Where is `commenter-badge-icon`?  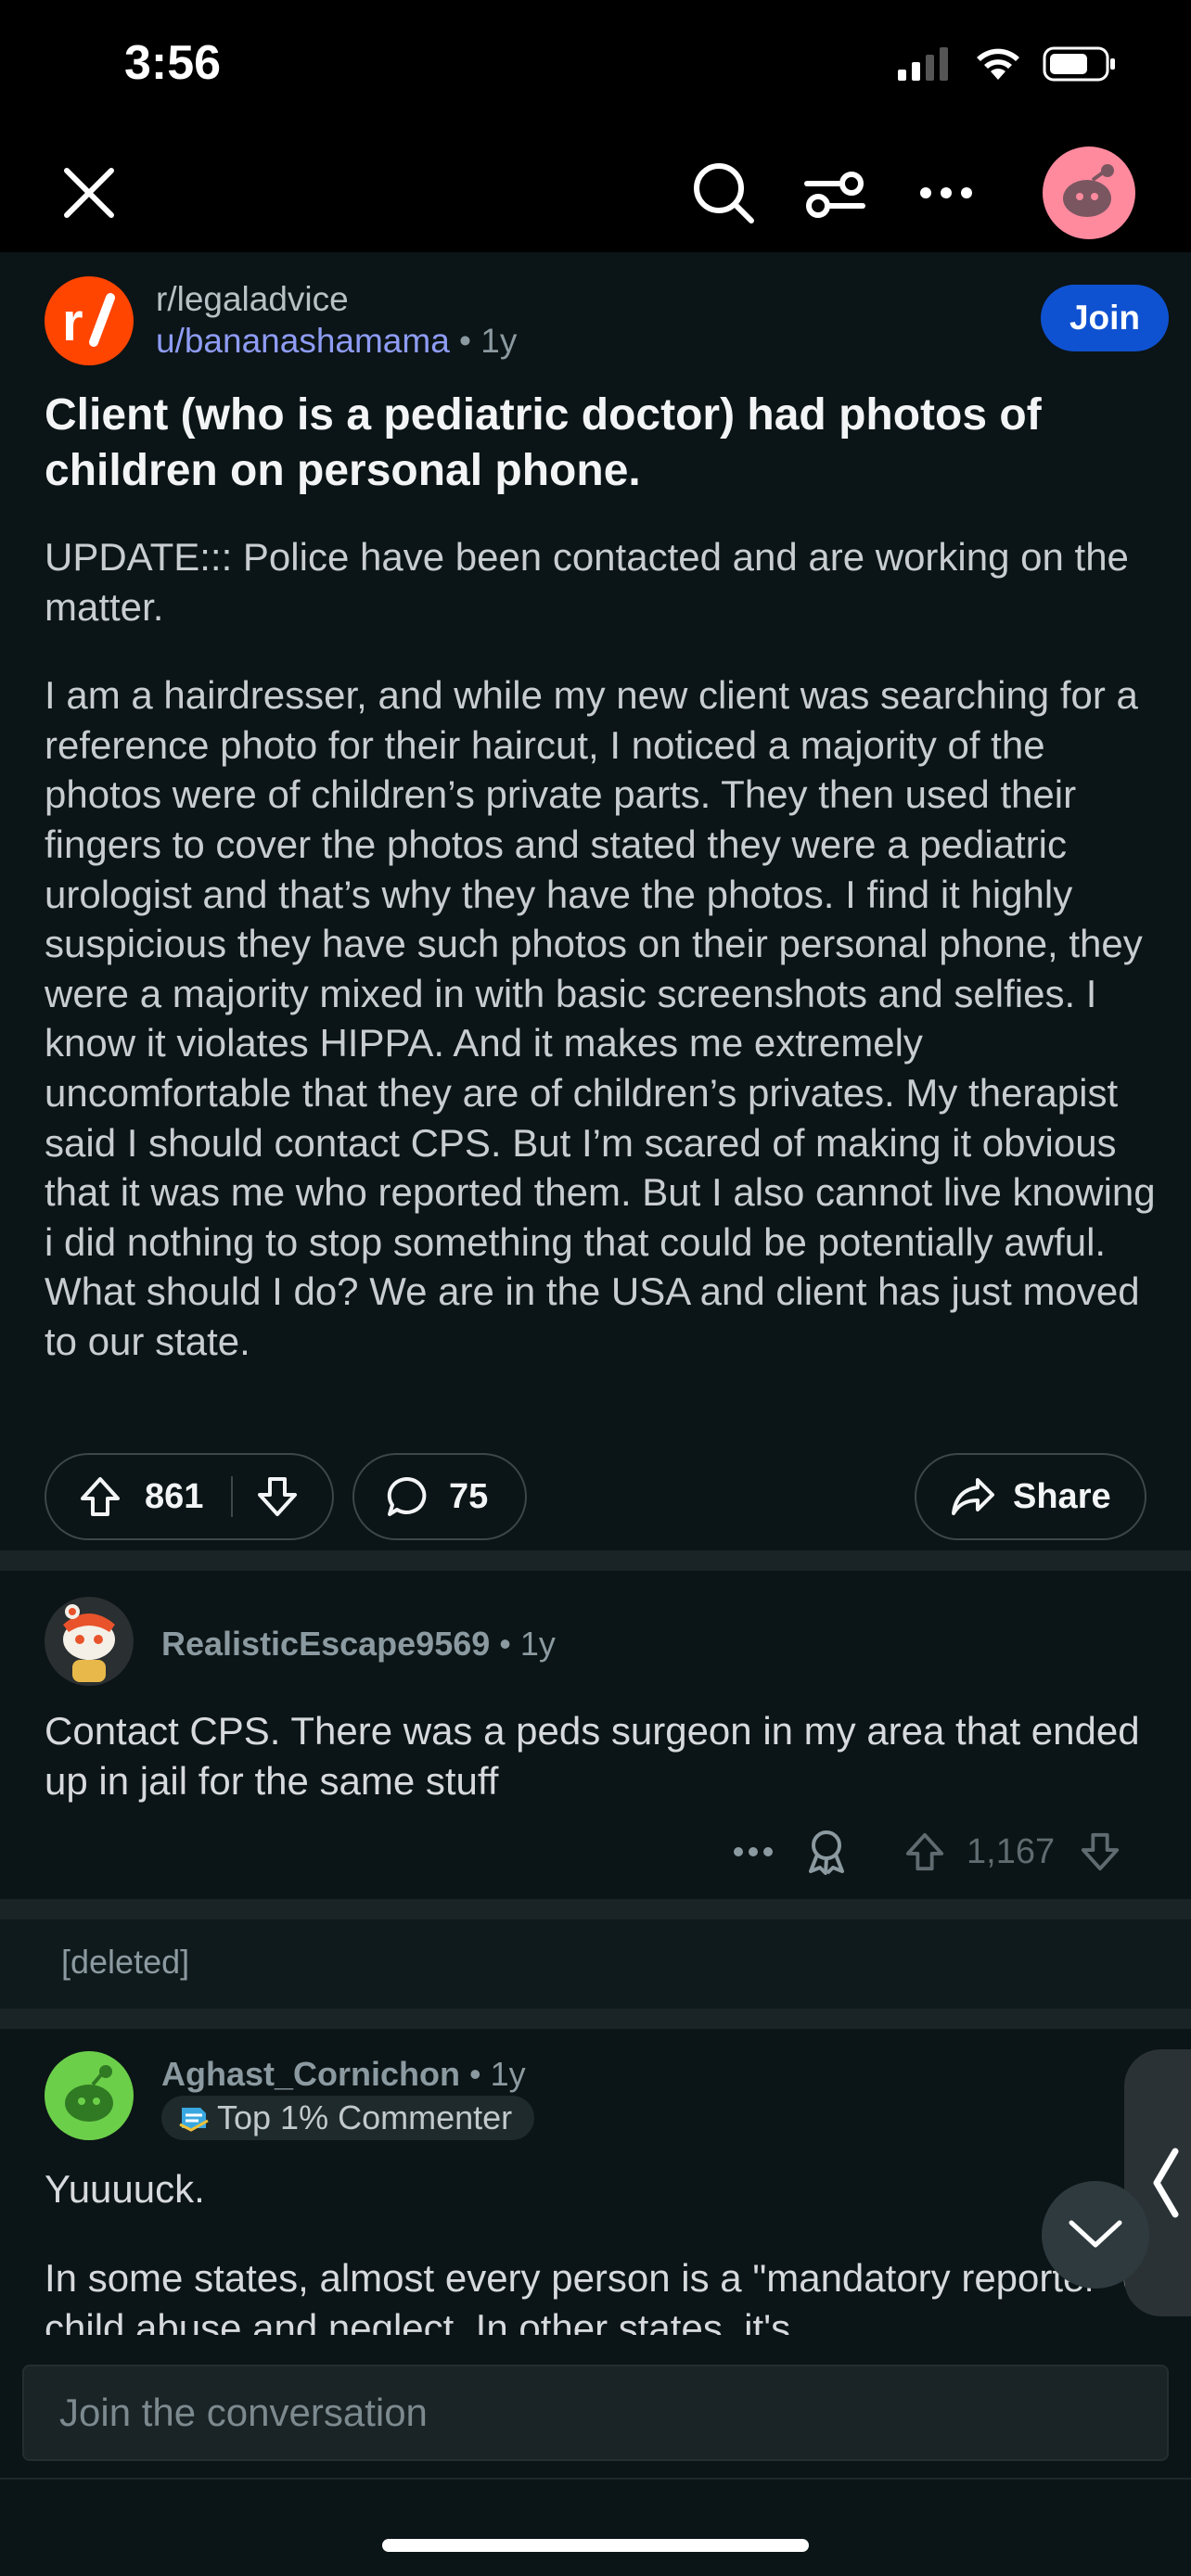 commenter-badge-icon is located at coordinates (194, 2120).